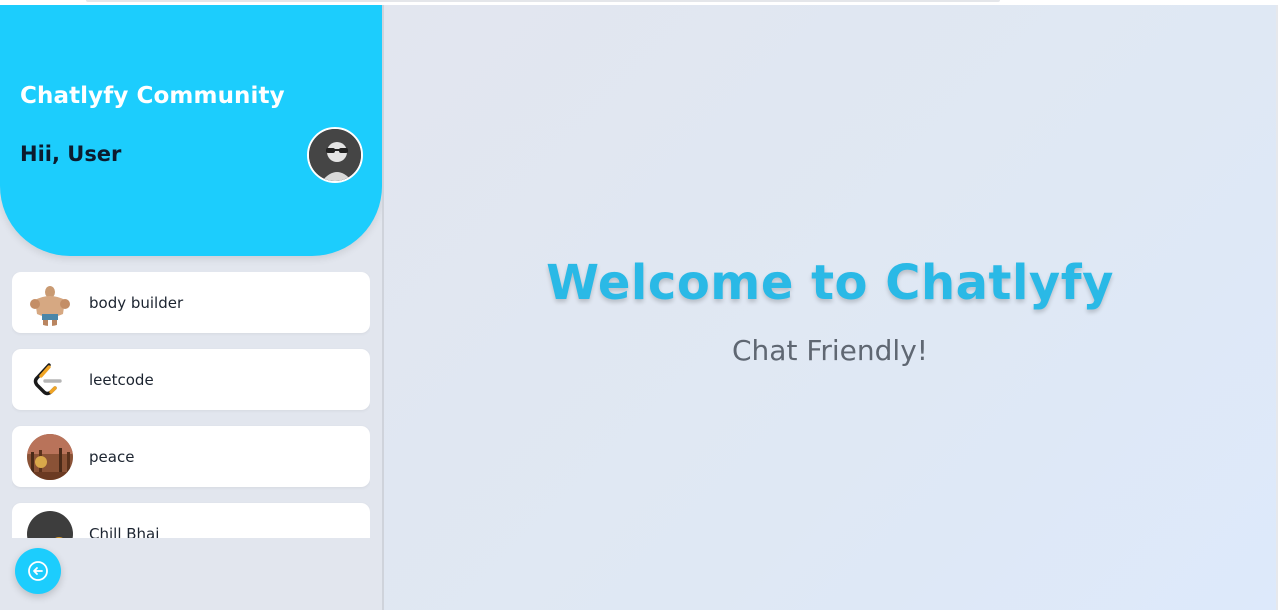 The height and width of the screenshot is (610, 1280). Describe the element at coordinates (191, 456) in the screenshot. I see `chat-item-peace: peace` at that location.